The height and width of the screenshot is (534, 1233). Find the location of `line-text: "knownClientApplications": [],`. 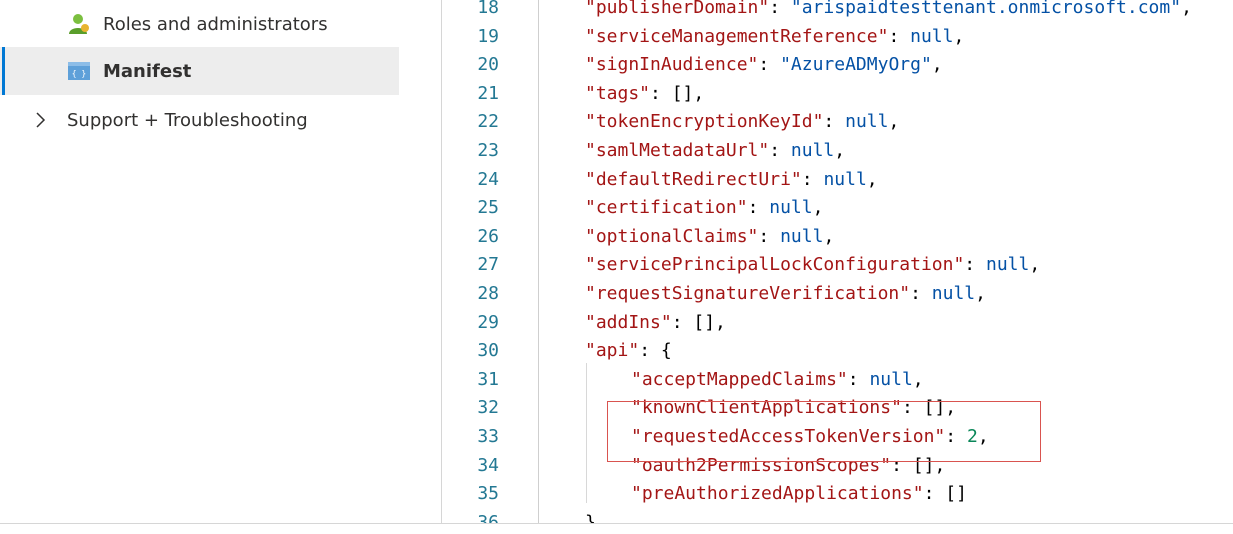

line-text: "knownClientApplications": [], is located at coordinates (794, 408).